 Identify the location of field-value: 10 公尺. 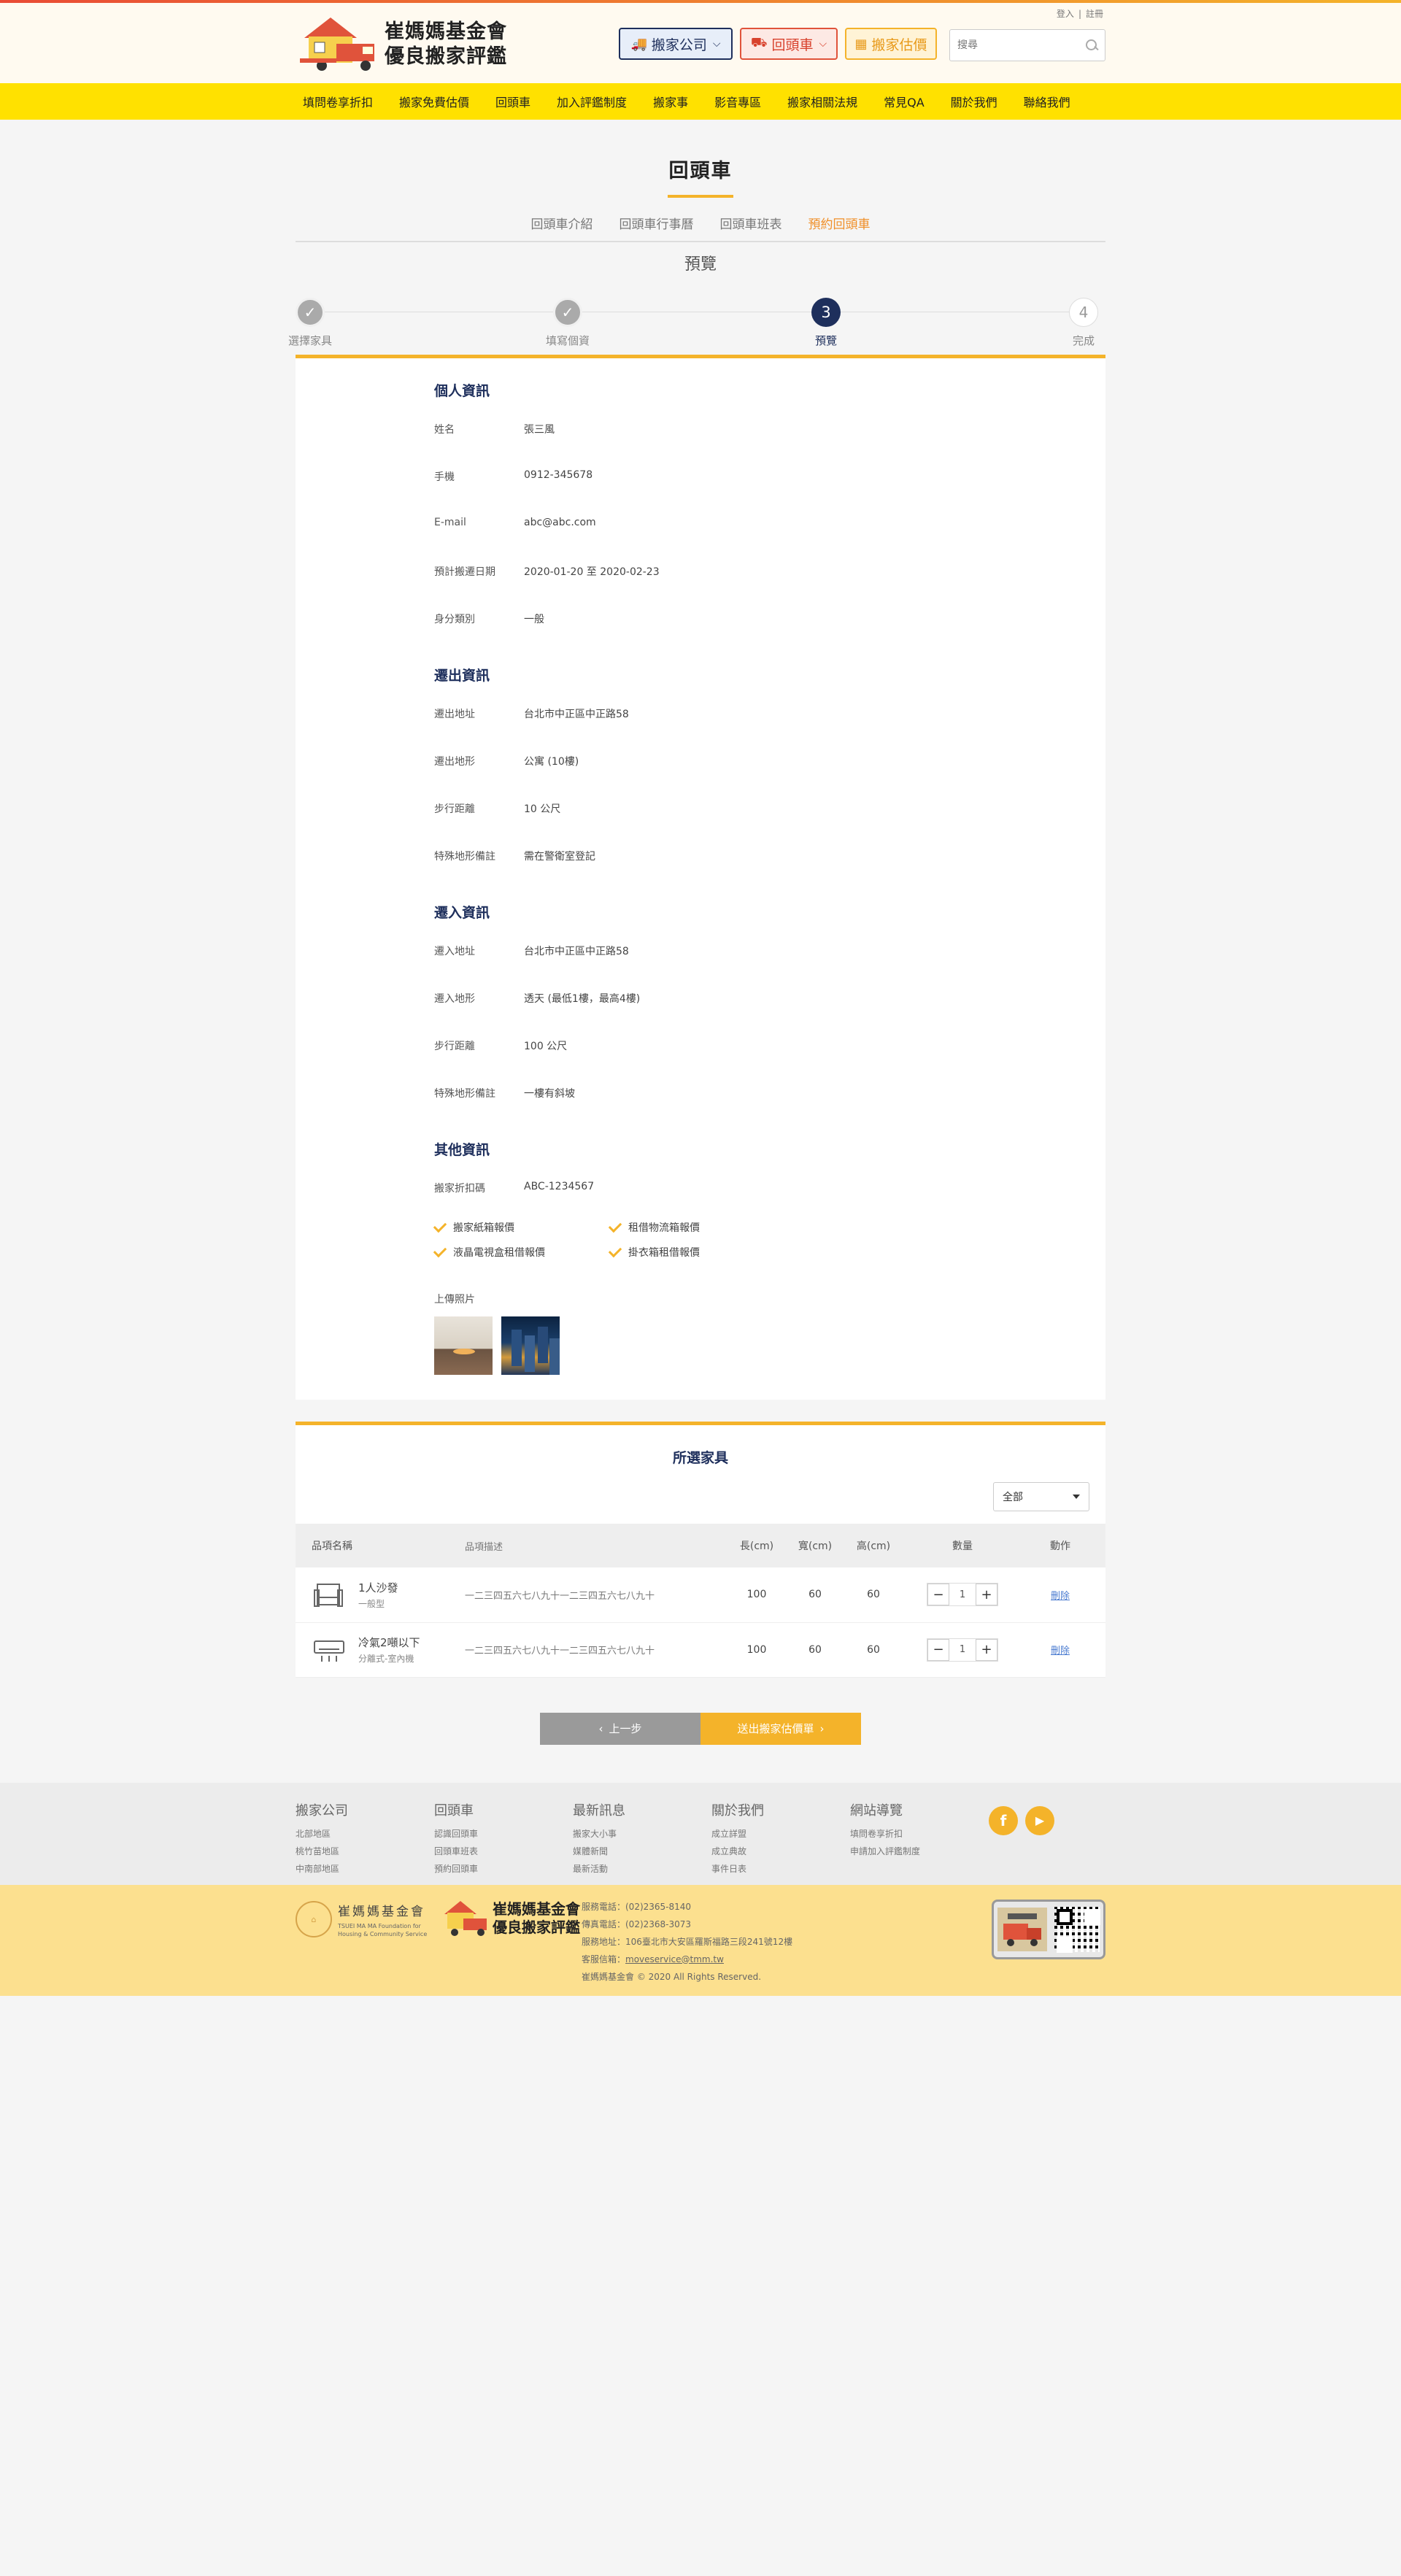
(542, 809).